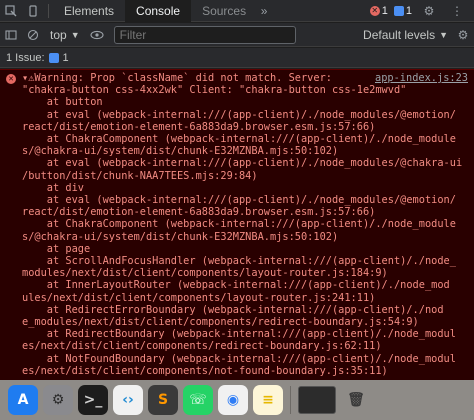 The width and height of the screenshot is (474, 420). What do you see at coordinates (97, 35) in the screenshot?
I see `live-expression-eye-icon` at bounding box center [97, 35].